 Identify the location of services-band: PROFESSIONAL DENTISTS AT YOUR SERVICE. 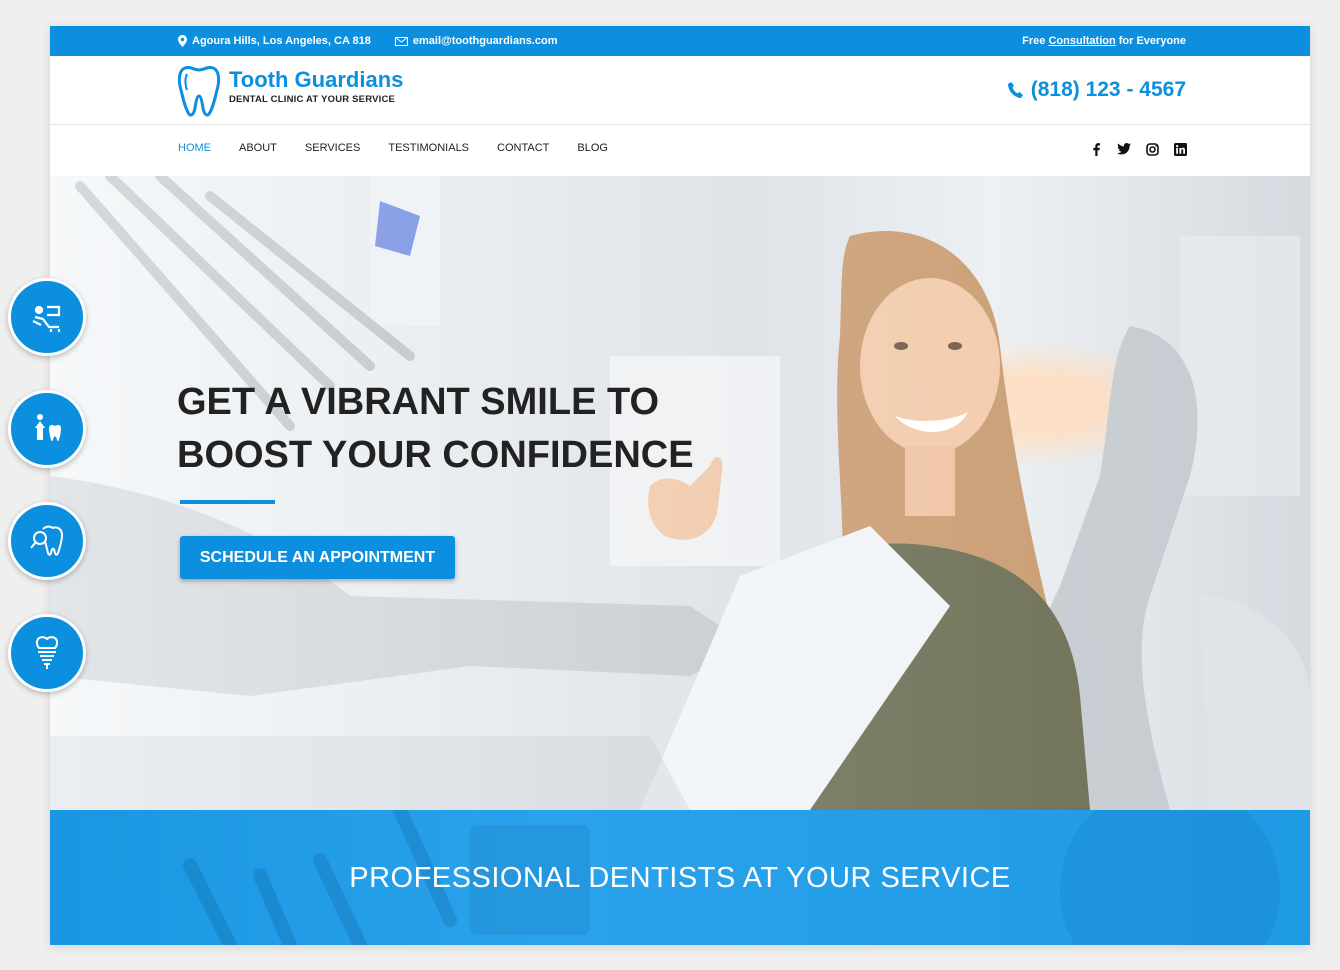
(680, 877).